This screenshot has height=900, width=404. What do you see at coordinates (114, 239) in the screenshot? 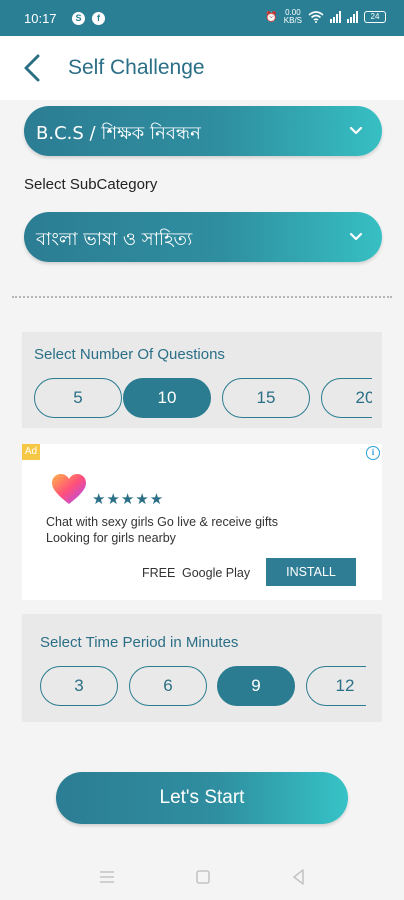
I see `subcategory-selected: বাংলা ভাষা ও সাহিত্য` at bounding box center [114, 239].